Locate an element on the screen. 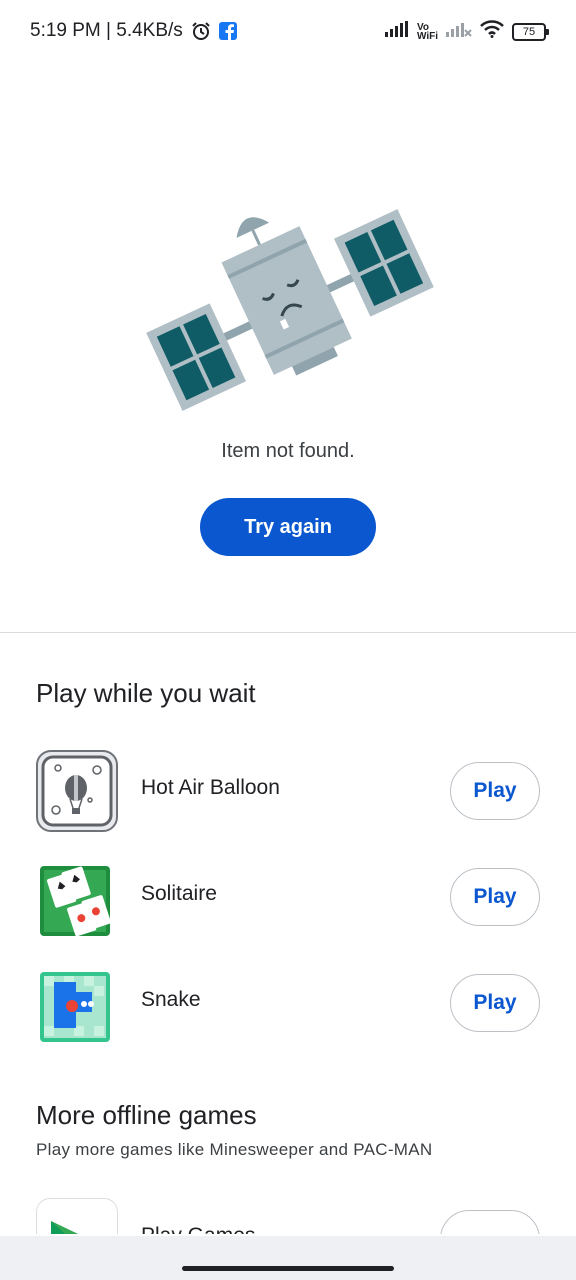  solitaire-icon is located at coordinates (77, 897).